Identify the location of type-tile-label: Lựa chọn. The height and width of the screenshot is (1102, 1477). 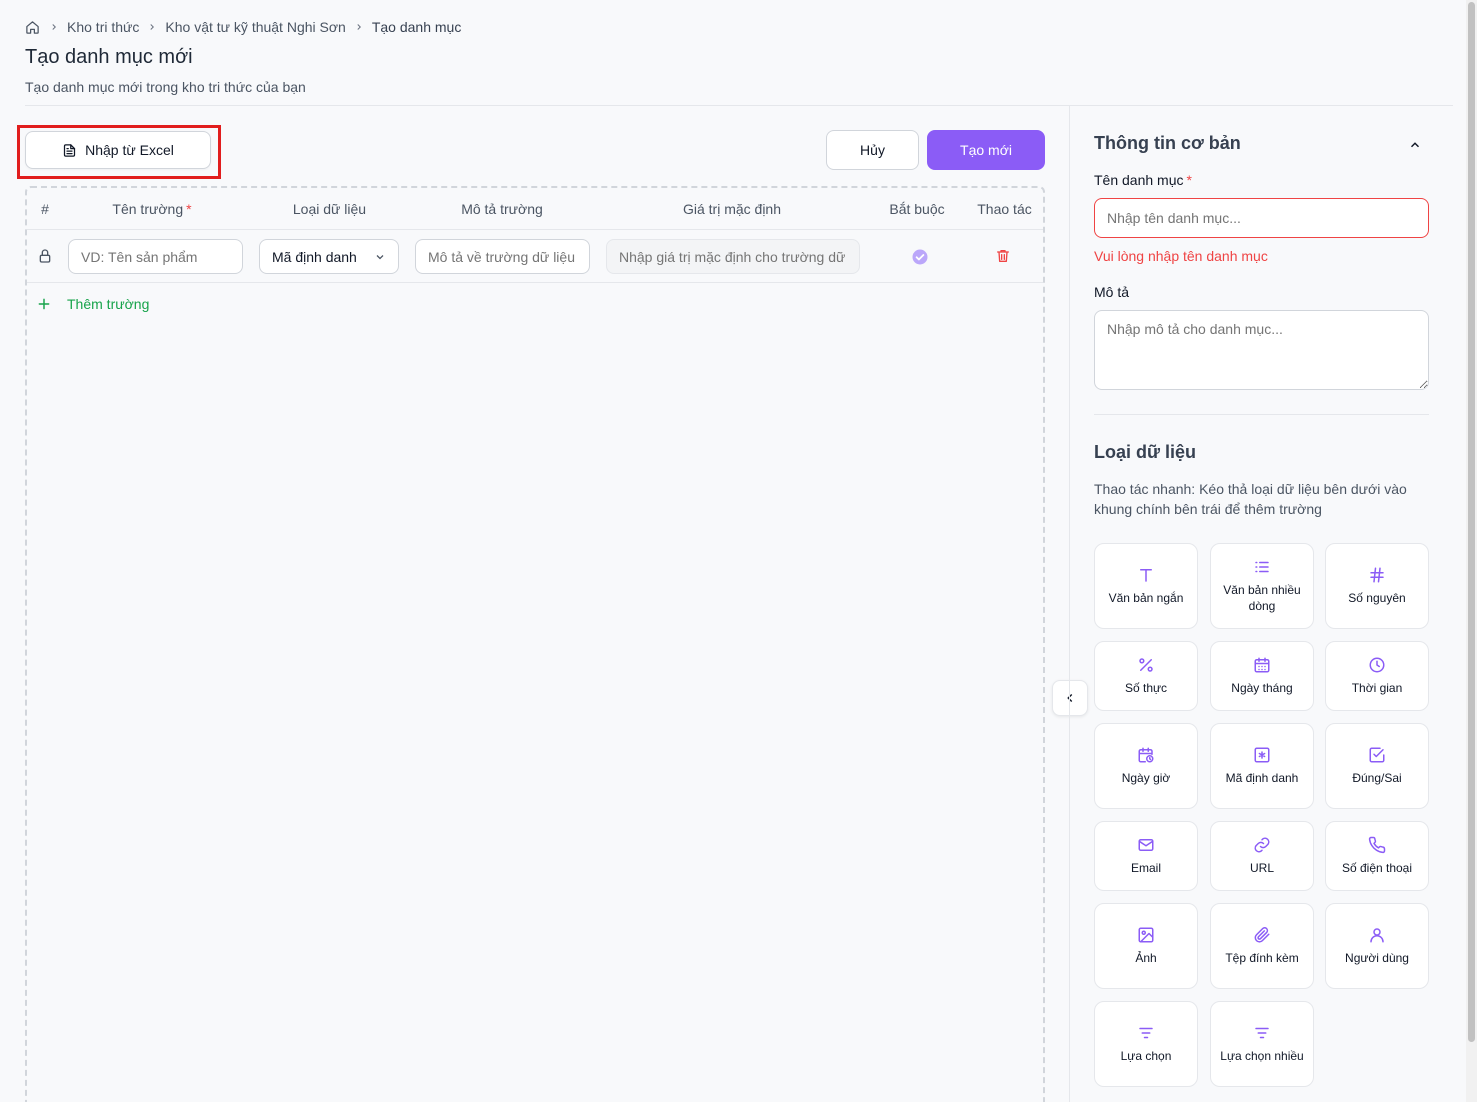
(1146, 1056).